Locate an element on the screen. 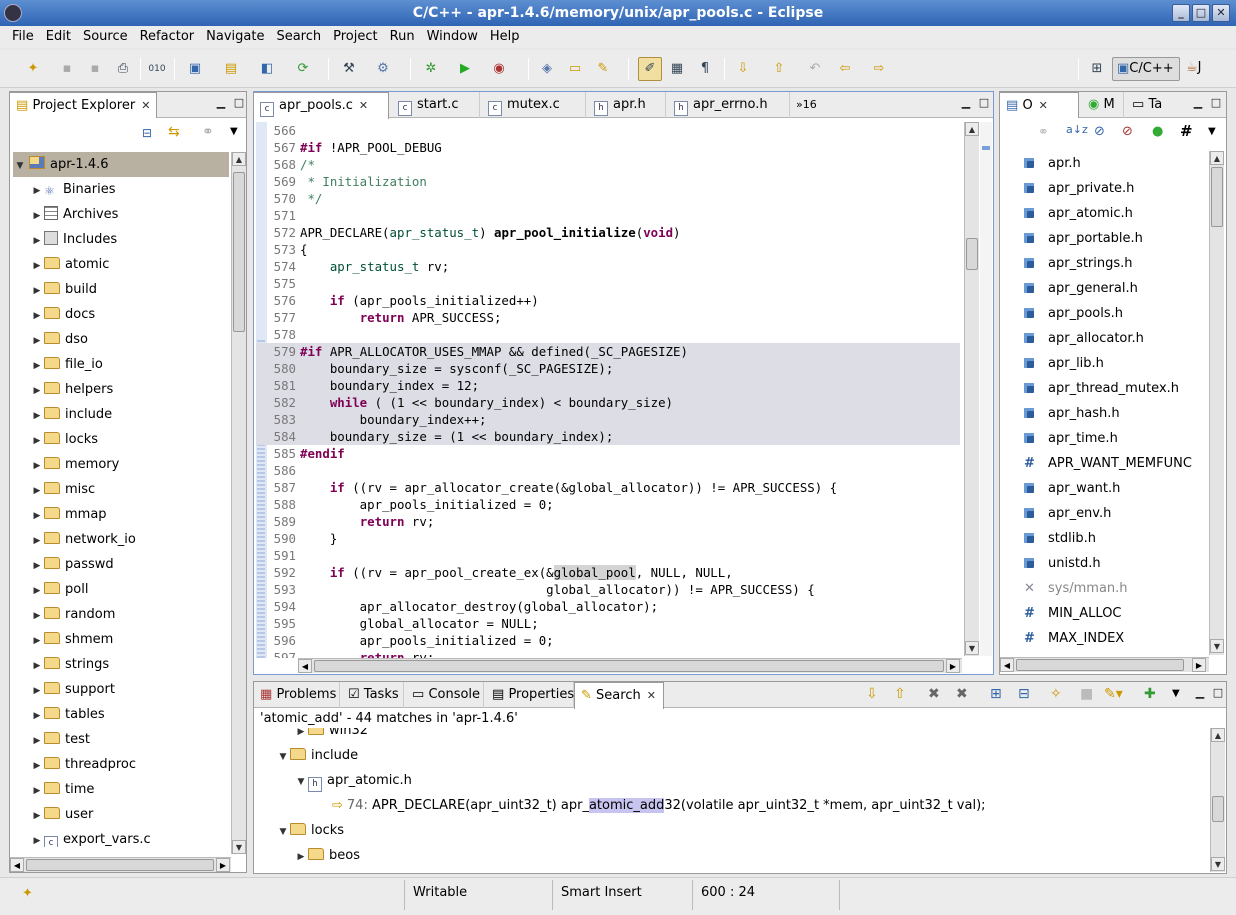 This screenshot has height=915, width=1236. tree-item-strings: ▶ strings is located at coordinates (69, 664).